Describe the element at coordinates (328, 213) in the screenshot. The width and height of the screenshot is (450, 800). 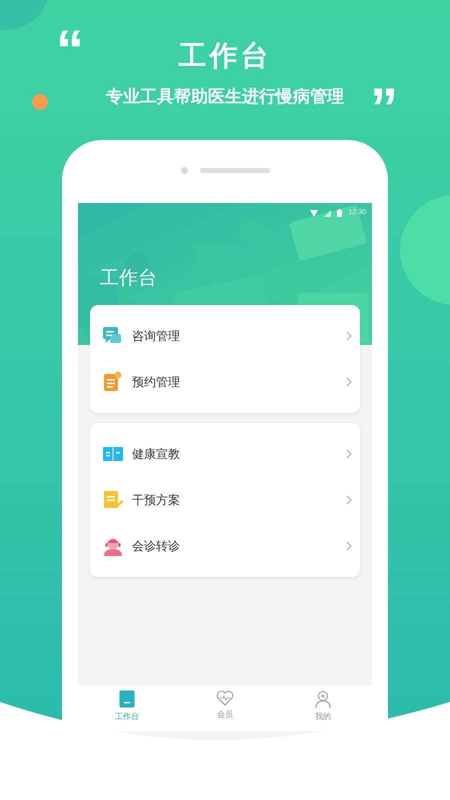
I see `signal-icon` at that location.